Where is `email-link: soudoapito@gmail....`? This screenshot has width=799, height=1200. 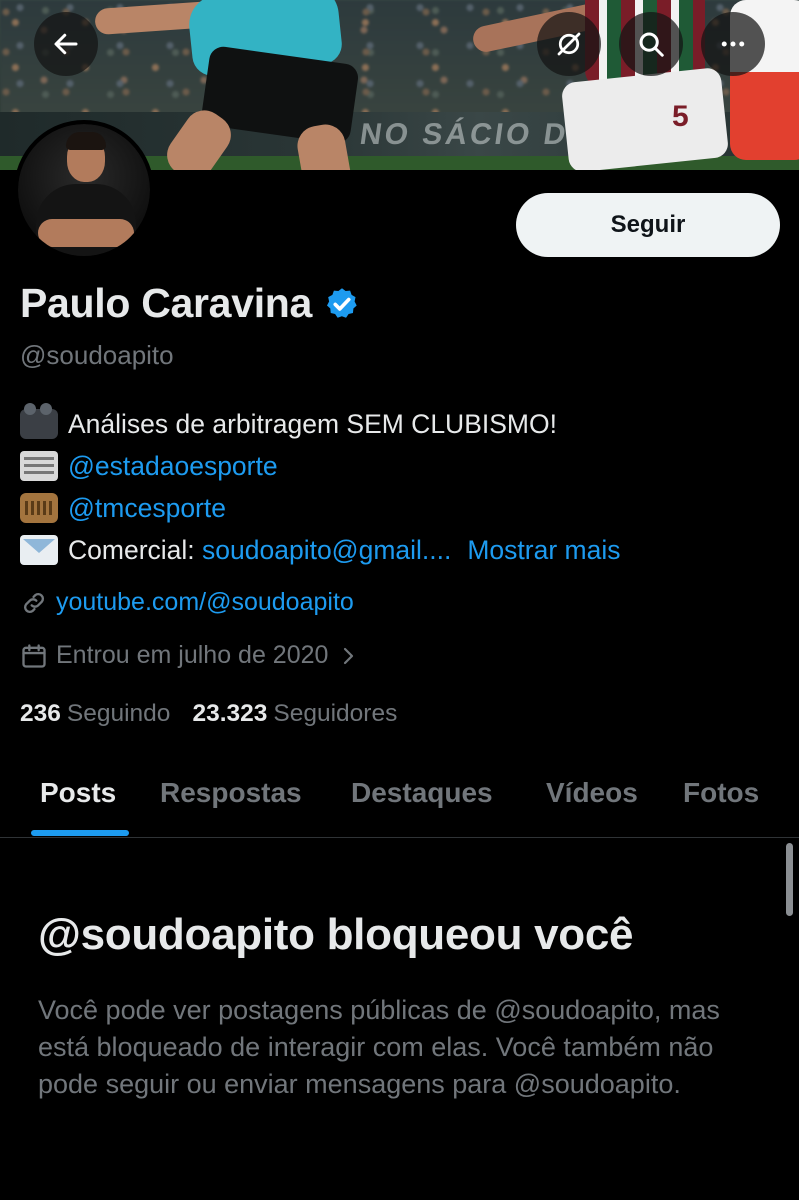
email-link: soudoapito@gmail.... is located at coordinates (326, 550).